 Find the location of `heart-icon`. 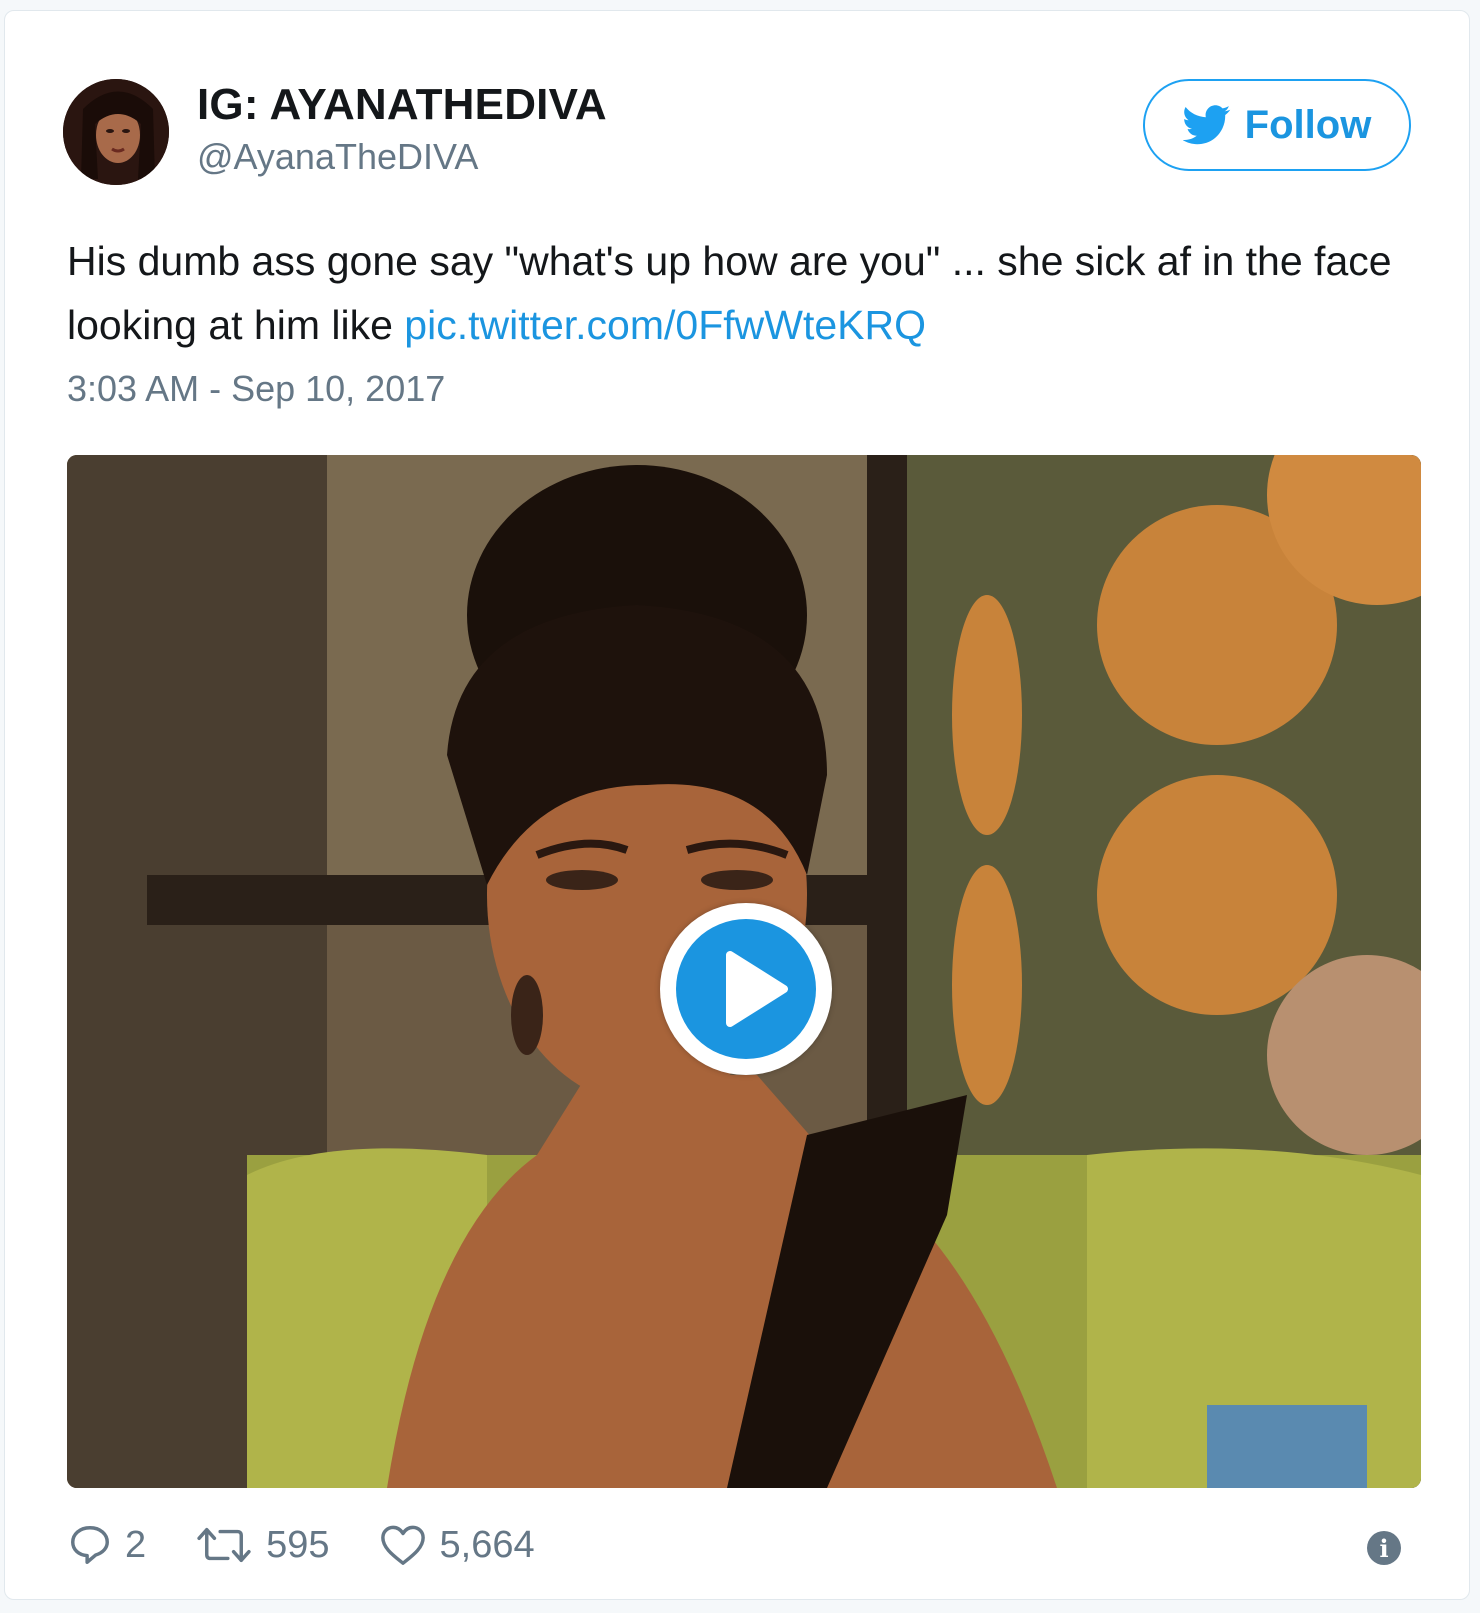

heart-icon is located at coordinates (402, 1545).